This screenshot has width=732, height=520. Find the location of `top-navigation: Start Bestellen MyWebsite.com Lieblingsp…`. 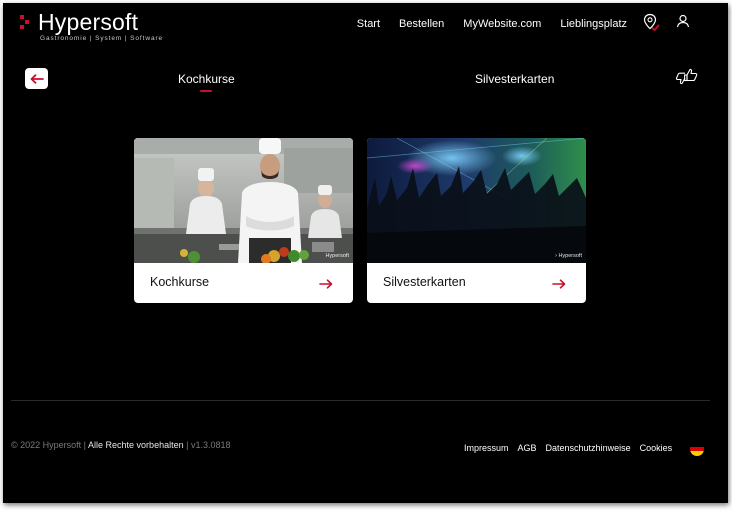

top-navigation: Start Bestellen MyWebsite.com Lieblingsp… is located at coordinates (492, 24).